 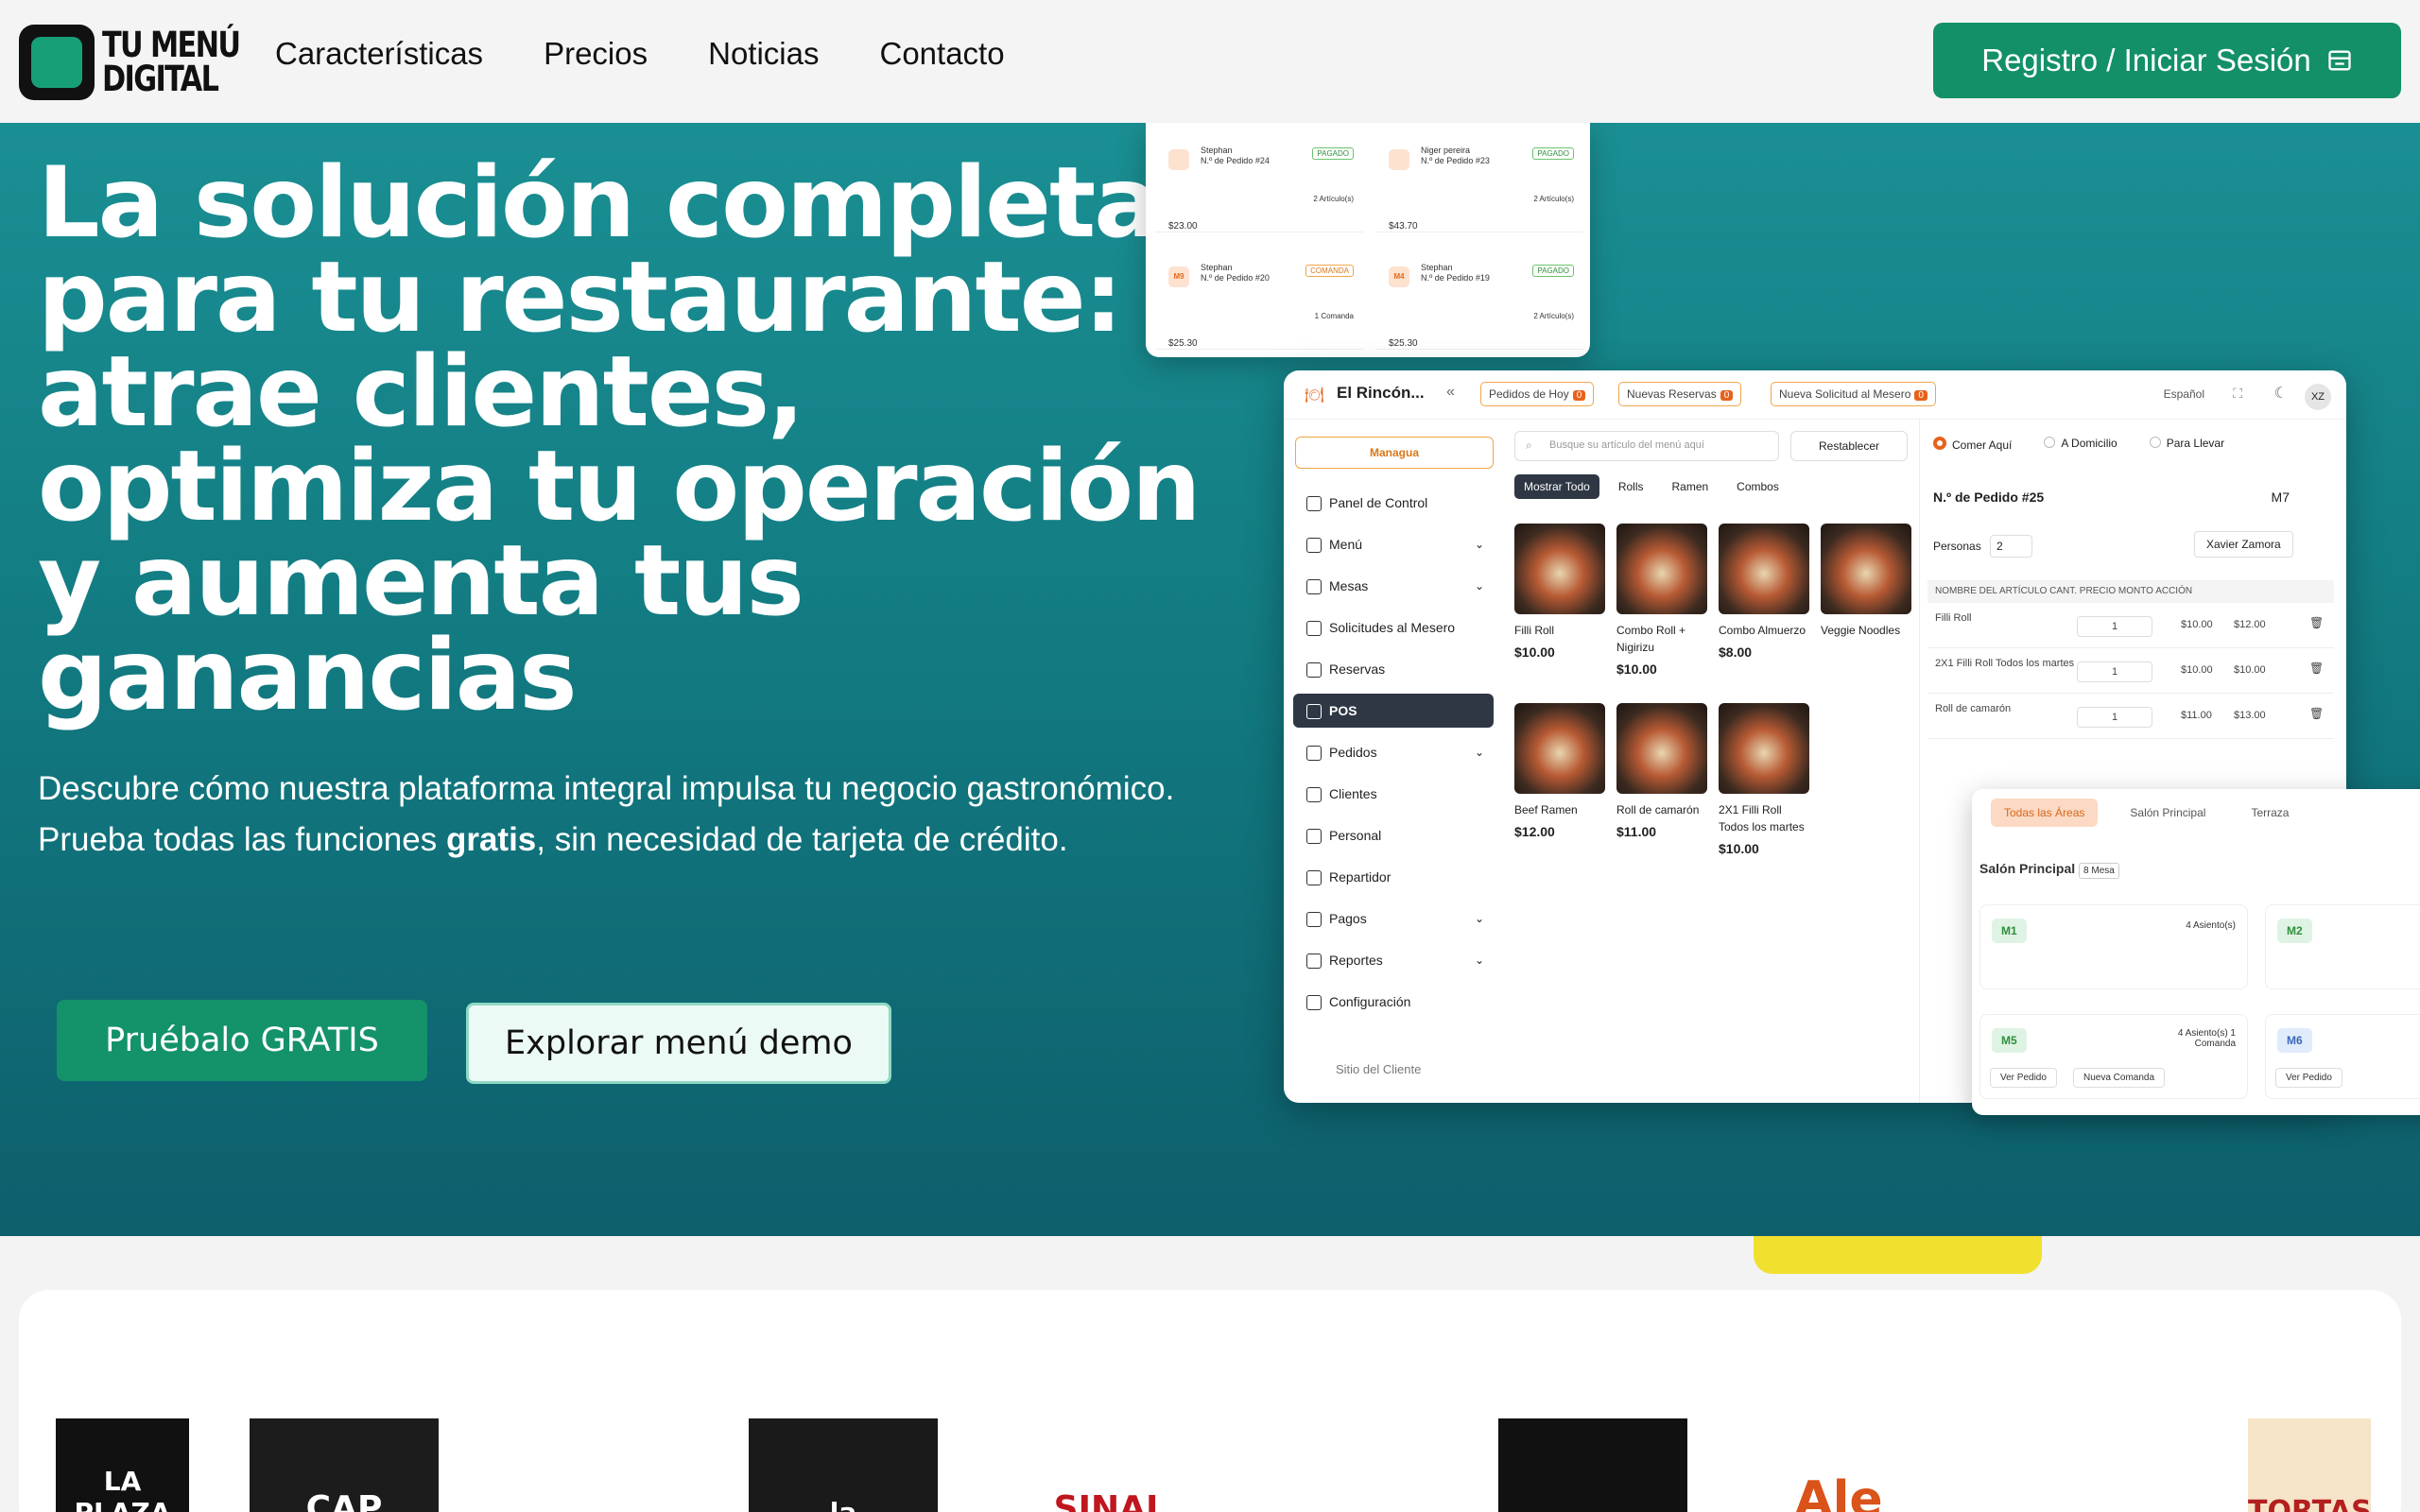 I want to click on tab-show-all: Mostrar Todo, so click(x=1556, y=486).